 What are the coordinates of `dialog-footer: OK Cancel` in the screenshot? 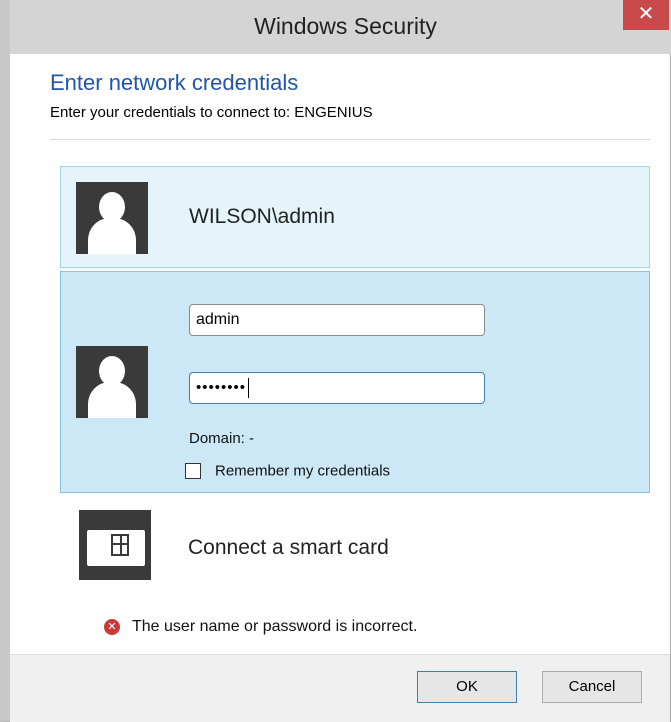 It's located at (340, 688).